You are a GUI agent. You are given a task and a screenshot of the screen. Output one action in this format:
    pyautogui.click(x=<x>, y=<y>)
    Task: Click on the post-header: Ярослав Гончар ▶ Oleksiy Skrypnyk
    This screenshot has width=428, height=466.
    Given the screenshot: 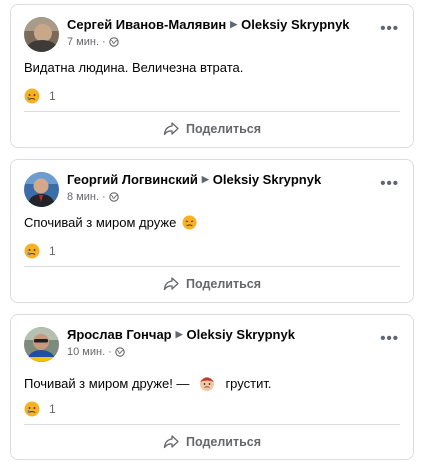 What is the action you would take?
    pyautogui.click(x=181, y=334)
    